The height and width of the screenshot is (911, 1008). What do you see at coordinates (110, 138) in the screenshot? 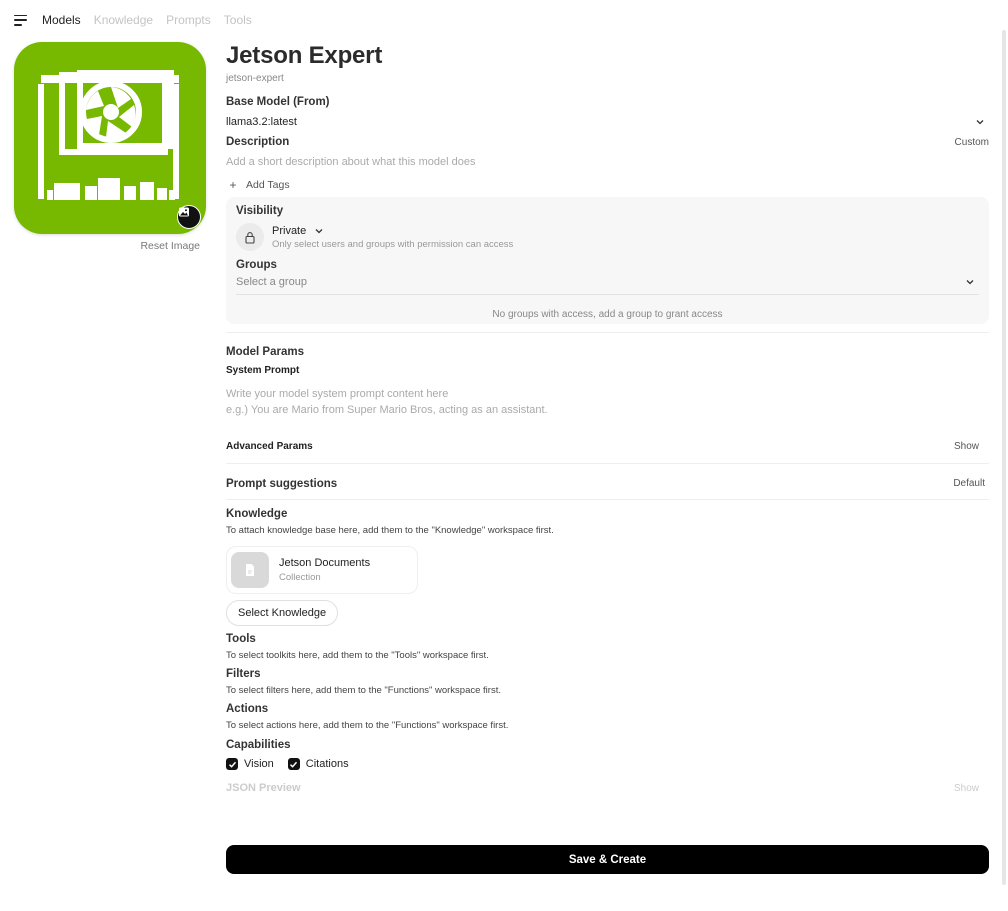
I see `model-image` at bounding box center [110, 138].